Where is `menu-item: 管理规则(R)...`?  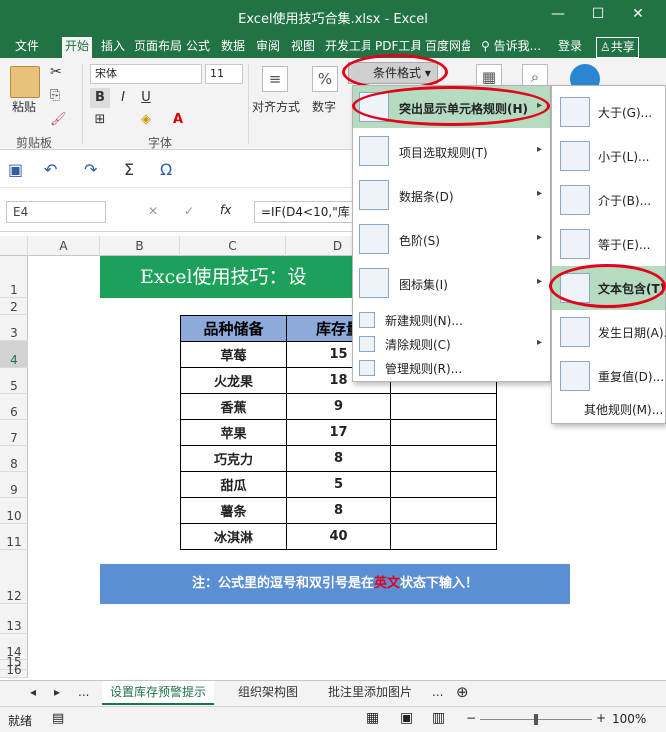
menu-item: 管理规则(R)... is located at coordinates (451, 368).